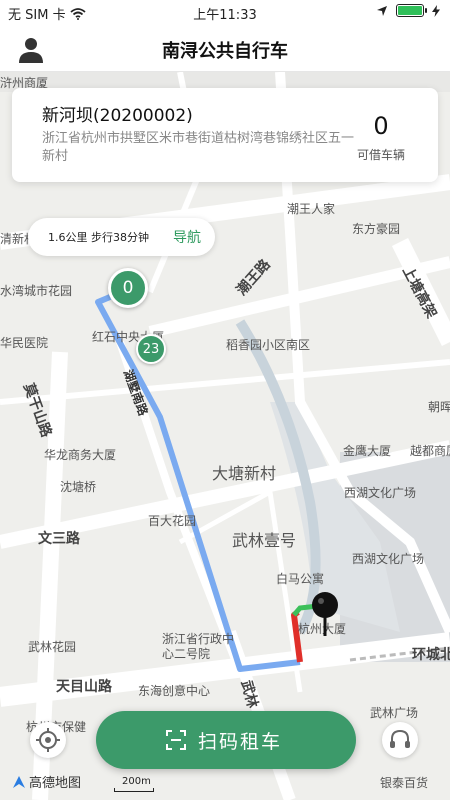  What do you see at coordinates (172, 521) in the screenshot?
I see `map-label: 百大花园` at bounding box center [172, 521].